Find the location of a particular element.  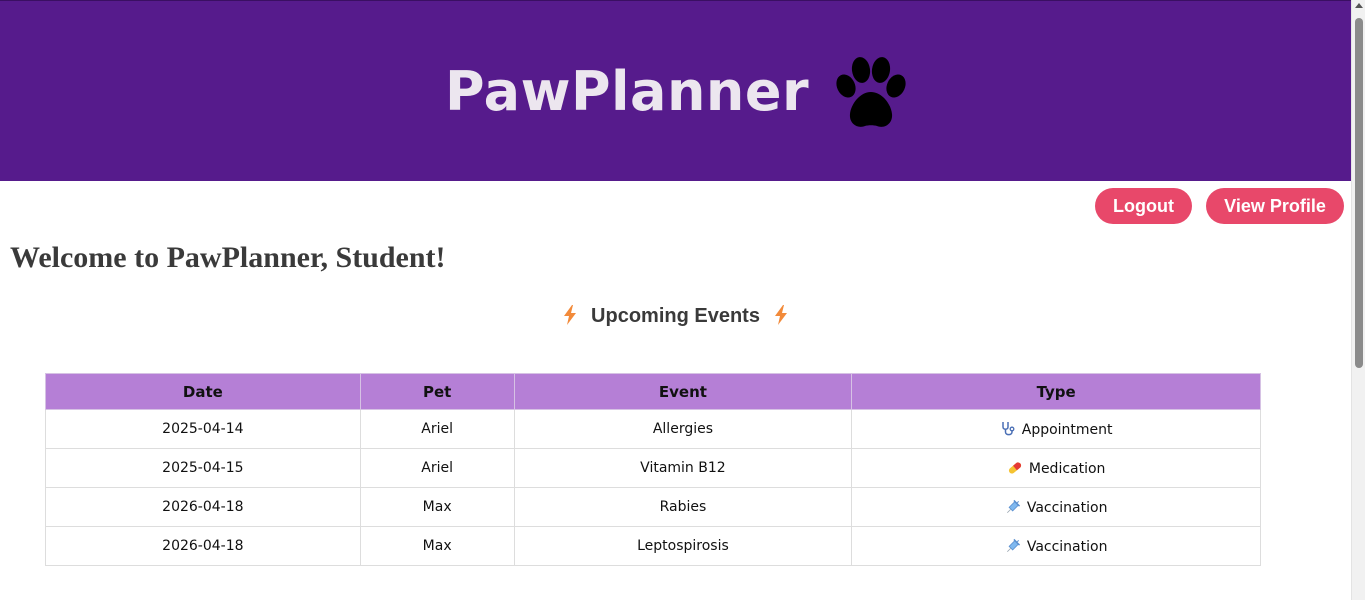

stethoscope-icon is located at coordinates (1008, 428).